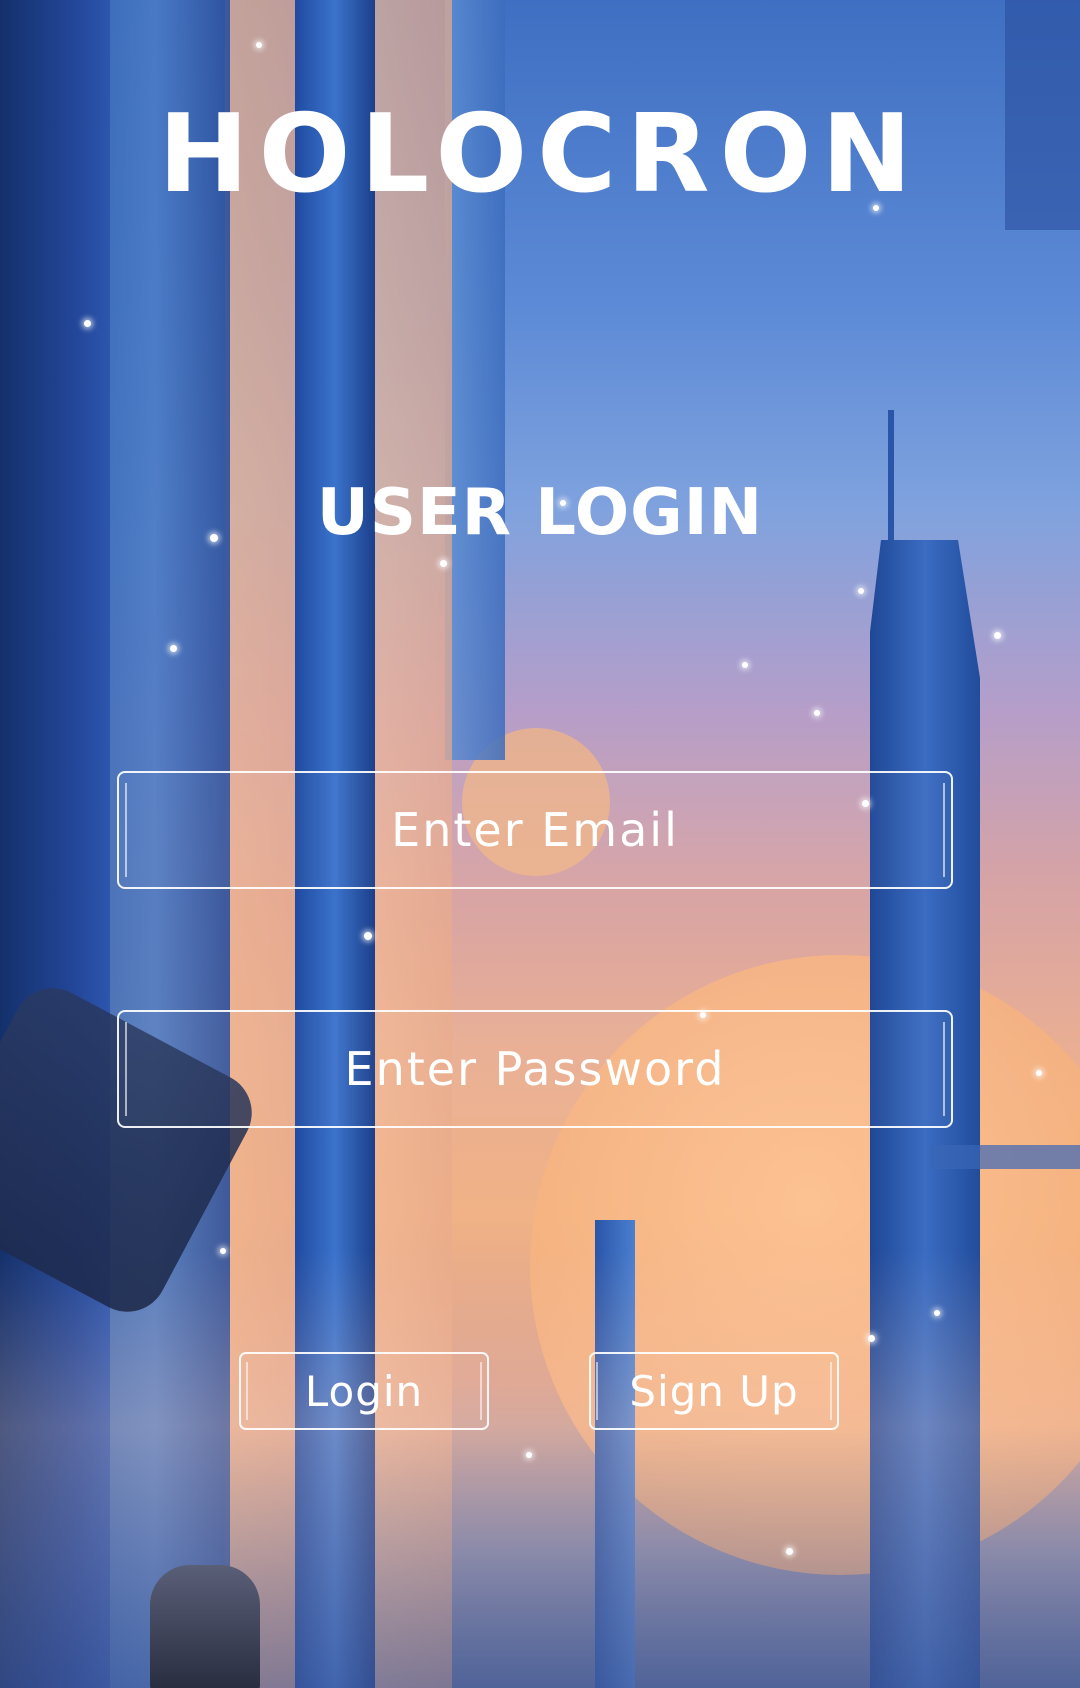  Describe the element at coordinates (205, 1626) in the screenshot. I see `armored-figure` at that location.